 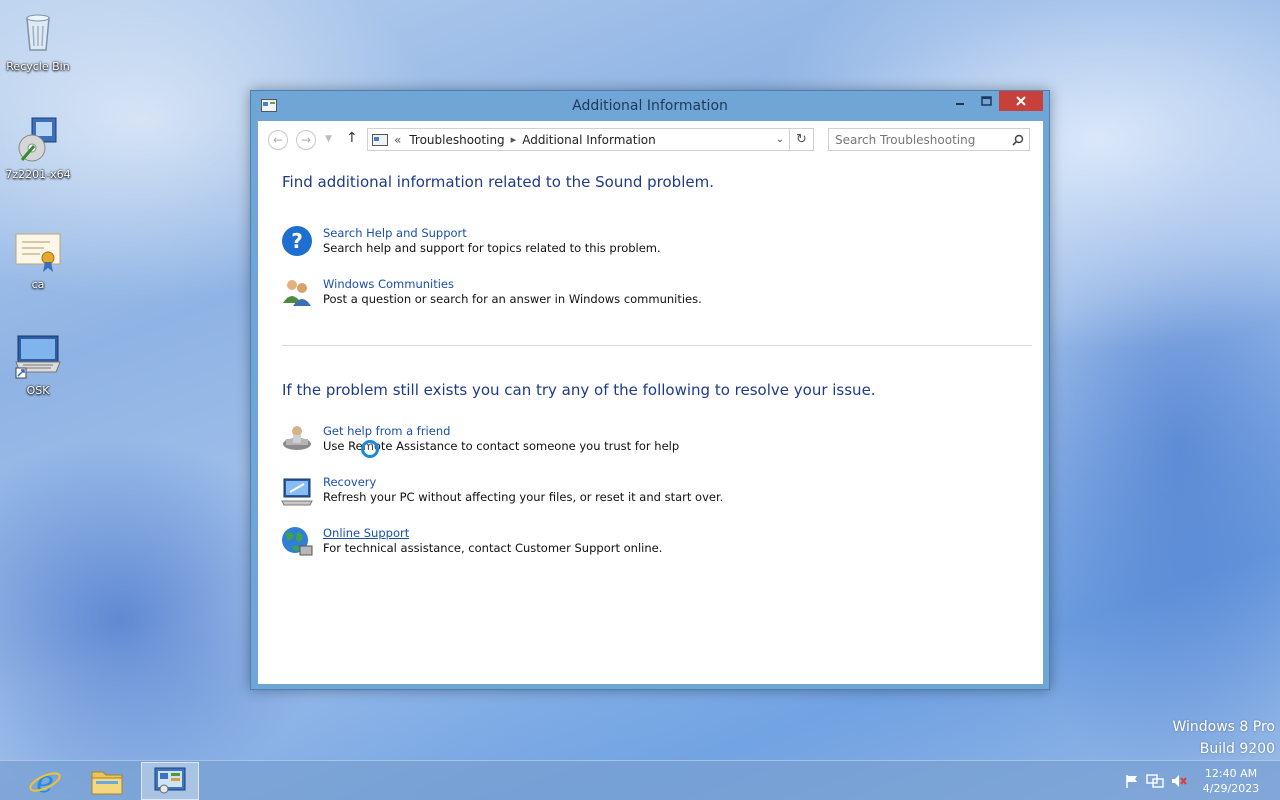 What do you see at coordinates (37, 139) in the screenshot?
I see `installer-icon` at bounding box center [37, 139].